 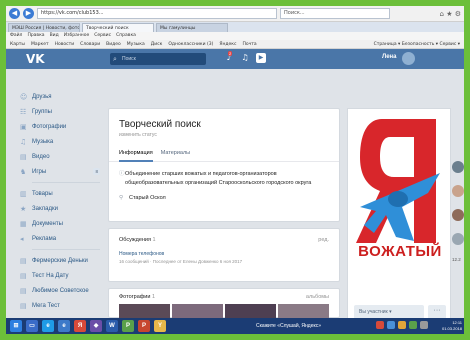 What do you see at coordinates (450, 14) in the screenshot?
I see `home-star-gear-icons: ⌂ ★ ⚙` at bounding box center [450, 14].